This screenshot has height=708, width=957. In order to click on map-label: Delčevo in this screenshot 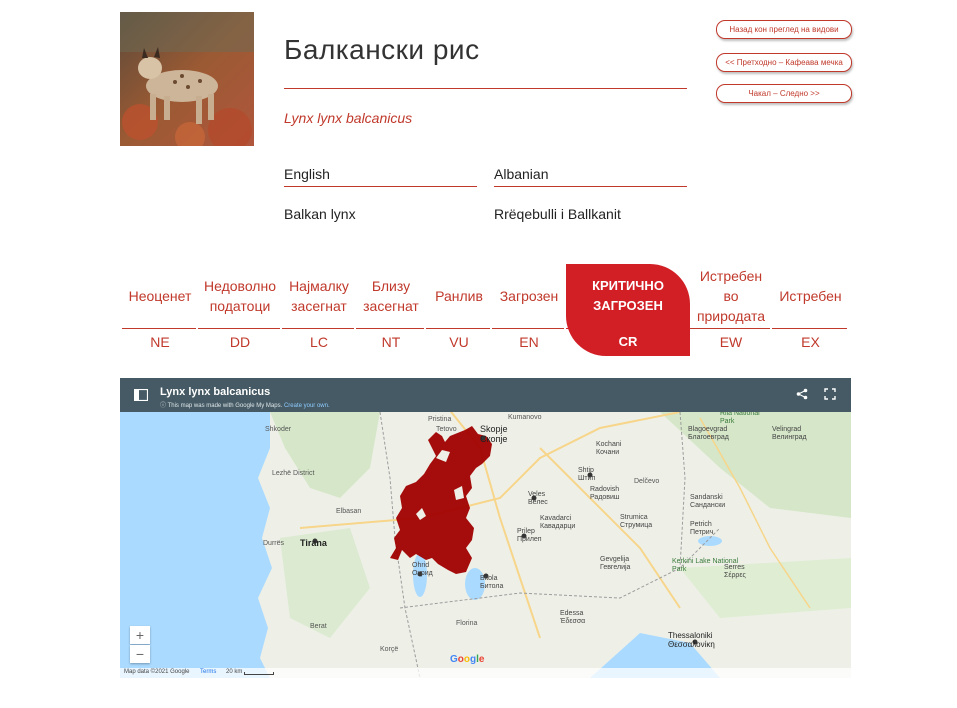, I will do `click(647, 481)`.